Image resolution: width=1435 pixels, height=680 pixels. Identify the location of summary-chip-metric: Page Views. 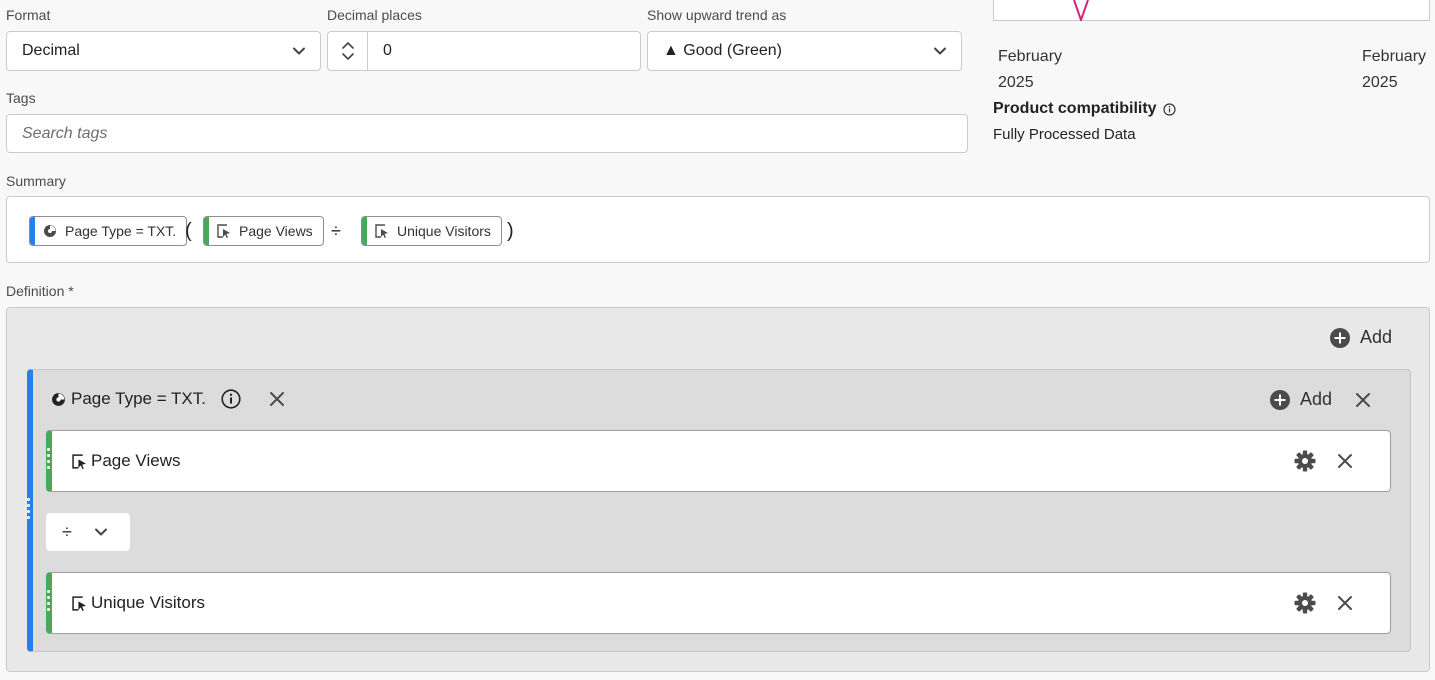
(263, 231).